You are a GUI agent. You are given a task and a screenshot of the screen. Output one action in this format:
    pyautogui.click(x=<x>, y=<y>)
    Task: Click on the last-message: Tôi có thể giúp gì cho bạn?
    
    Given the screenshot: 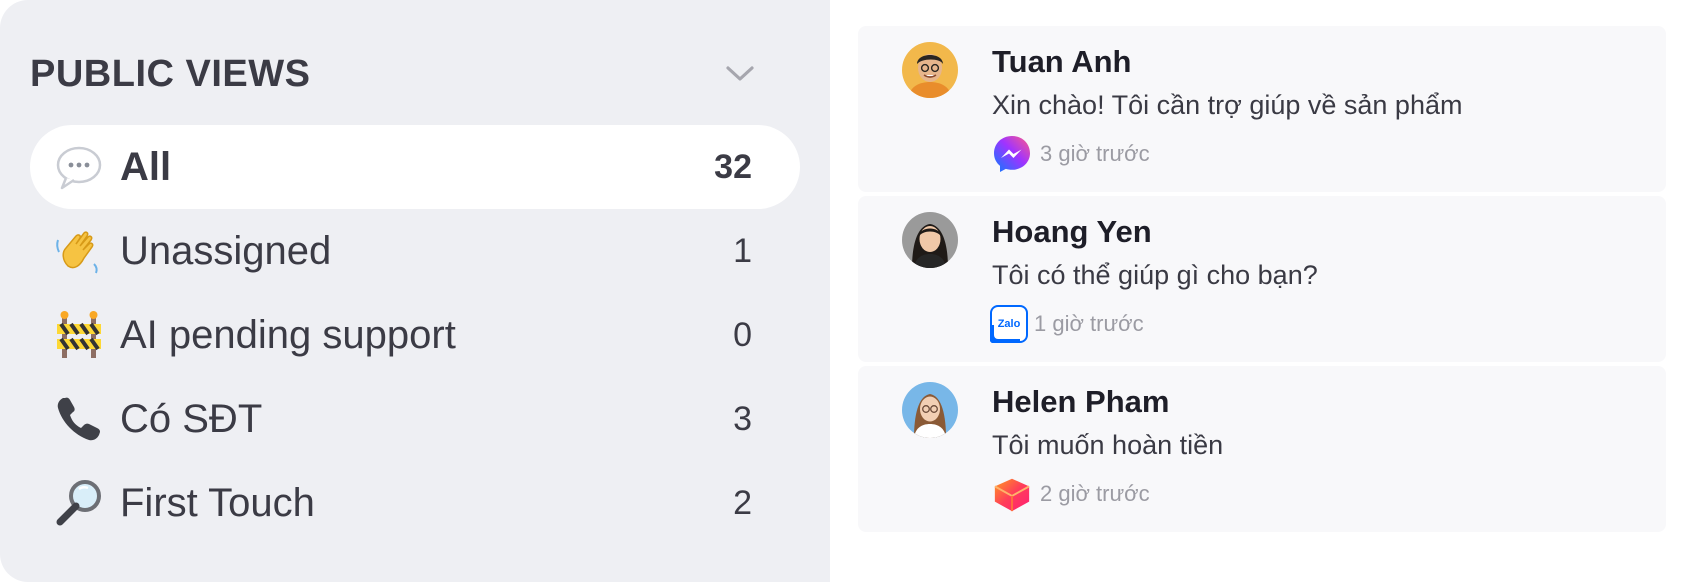 What is the action you would take?
    pyautogui.click(x=1155, y=275)
    